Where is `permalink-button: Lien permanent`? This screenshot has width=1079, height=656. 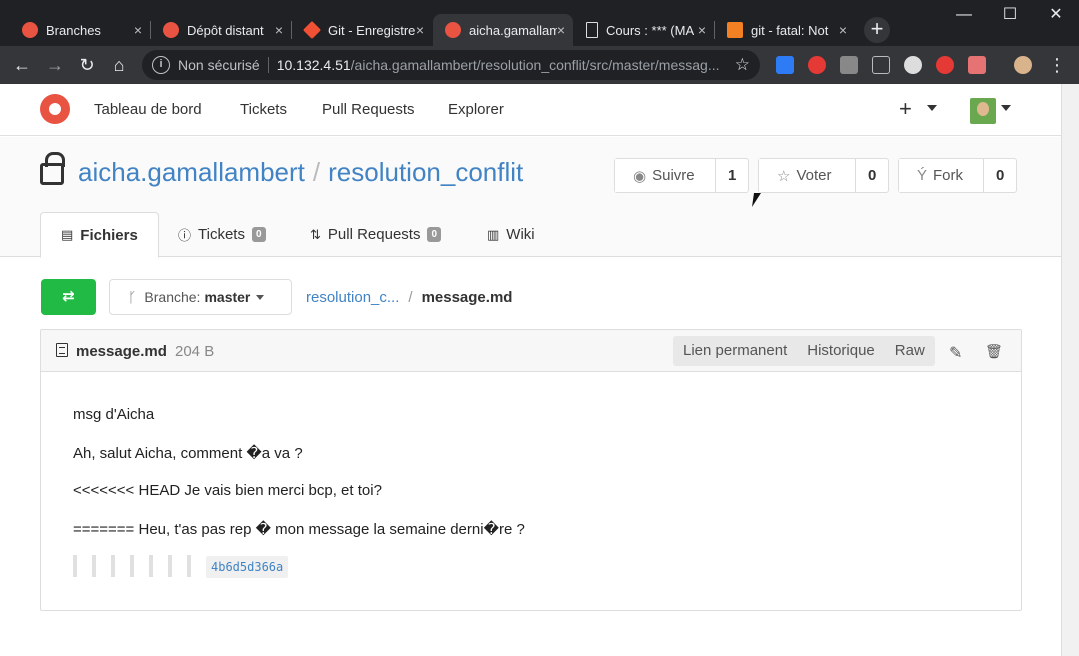 permalink-button: Lien permanent is located at coordinates (735, 351).